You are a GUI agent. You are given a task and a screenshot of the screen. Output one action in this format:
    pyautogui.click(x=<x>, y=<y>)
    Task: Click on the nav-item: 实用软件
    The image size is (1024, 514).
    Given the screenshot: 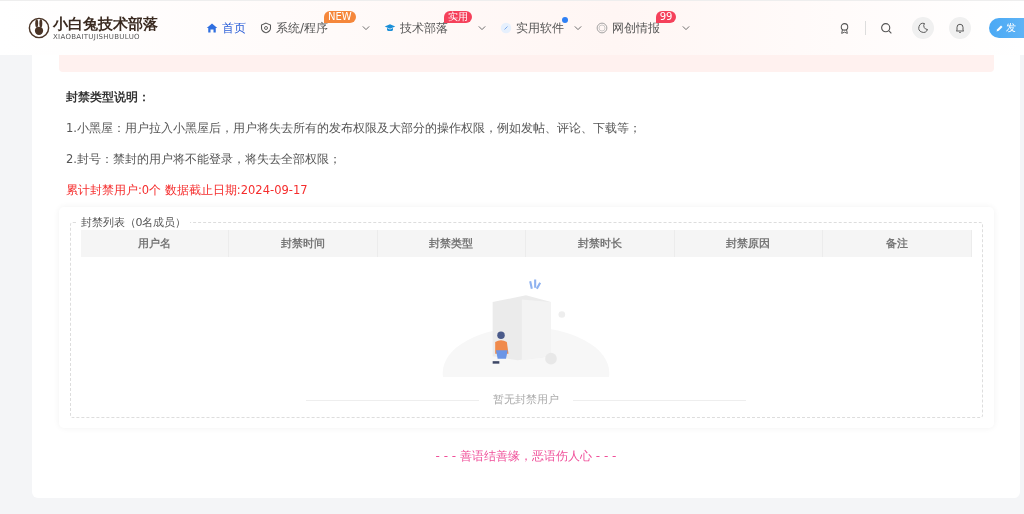 What is the action you would take?
    pyautogui.click(x=540, y=28)
    